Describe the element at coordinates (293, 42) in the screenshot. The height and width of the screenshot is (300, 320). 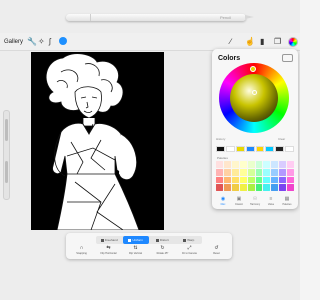
I see `color-icon` at that location.